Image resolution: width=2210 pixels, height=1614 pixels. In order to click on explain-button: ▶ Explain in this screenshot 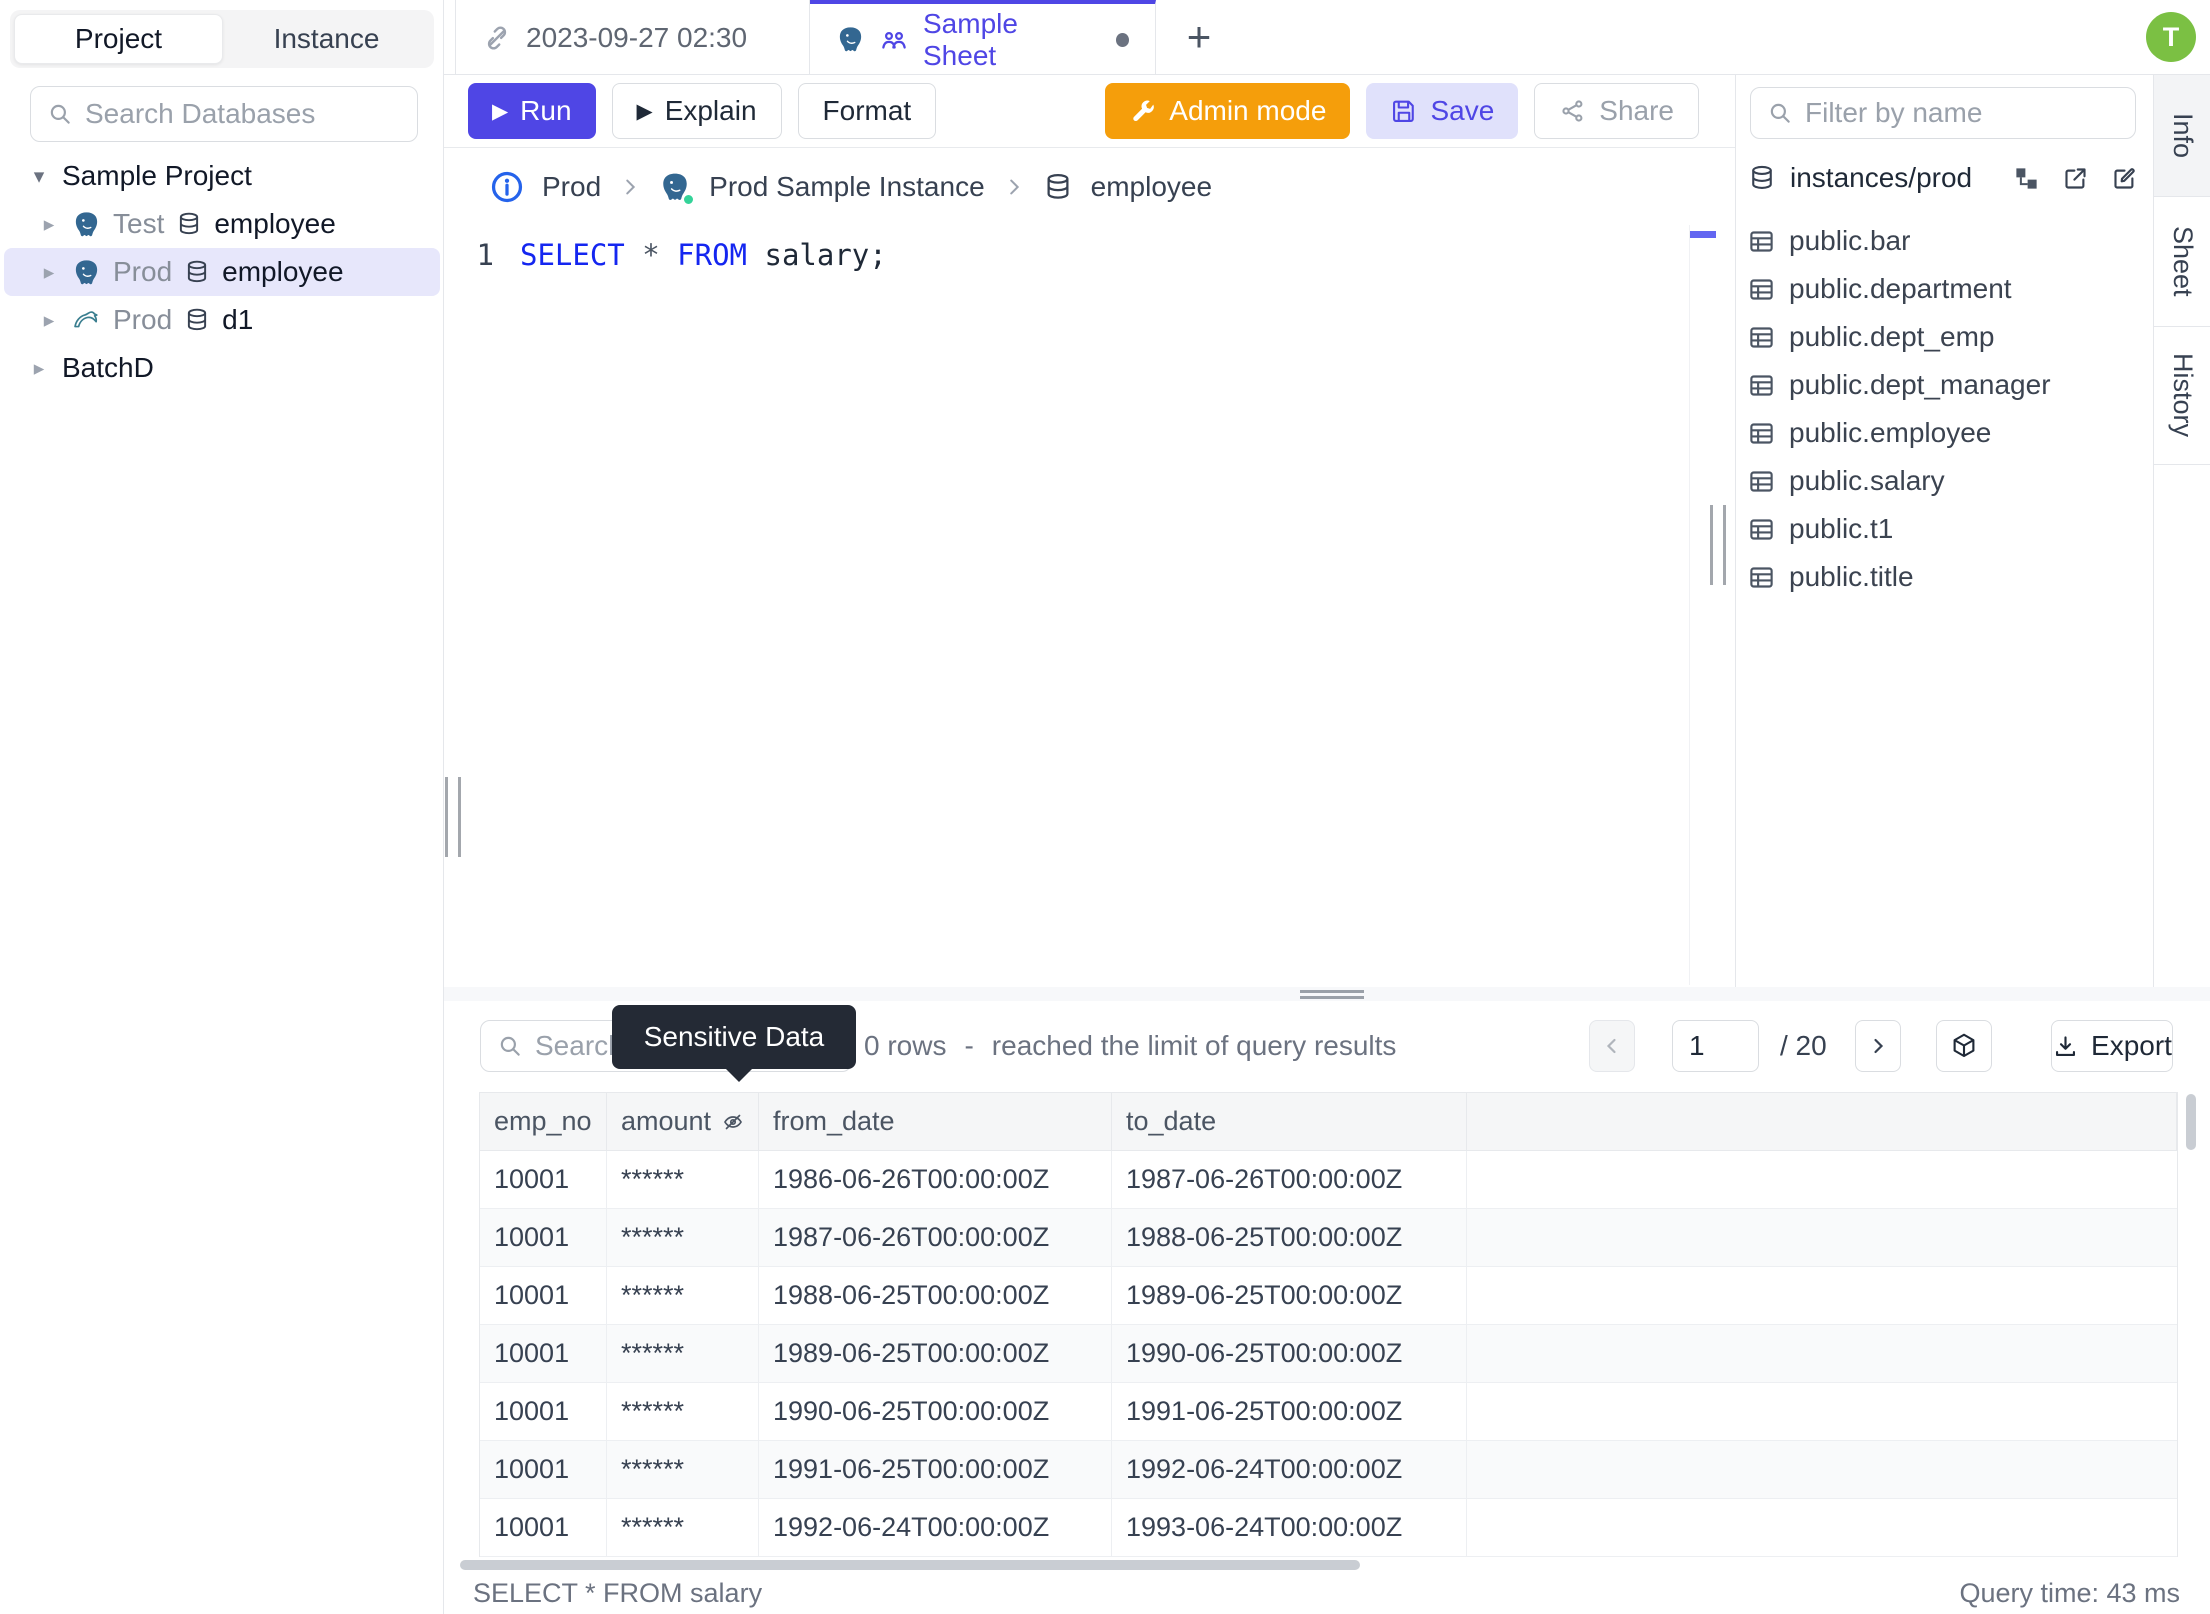, I will do `click(696, 111)`.